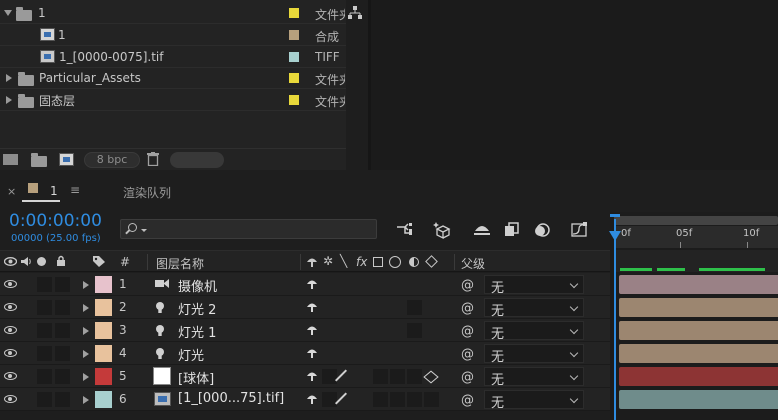 Image resolution: width=778 pixels, height=420 pixels. What do you see at coordinates (443, 230) in the screenshot?
I see `draft-3d-icon` at bounding box center [443, 230].